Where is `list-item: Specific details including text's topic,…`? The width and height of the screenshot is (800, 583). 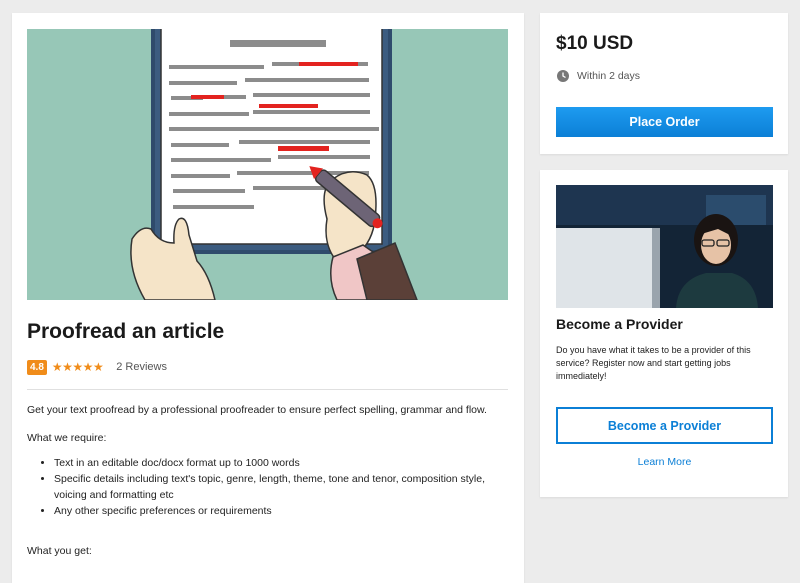 list-item: Specific details including text's topic,… is located at coordinates (280, 487).